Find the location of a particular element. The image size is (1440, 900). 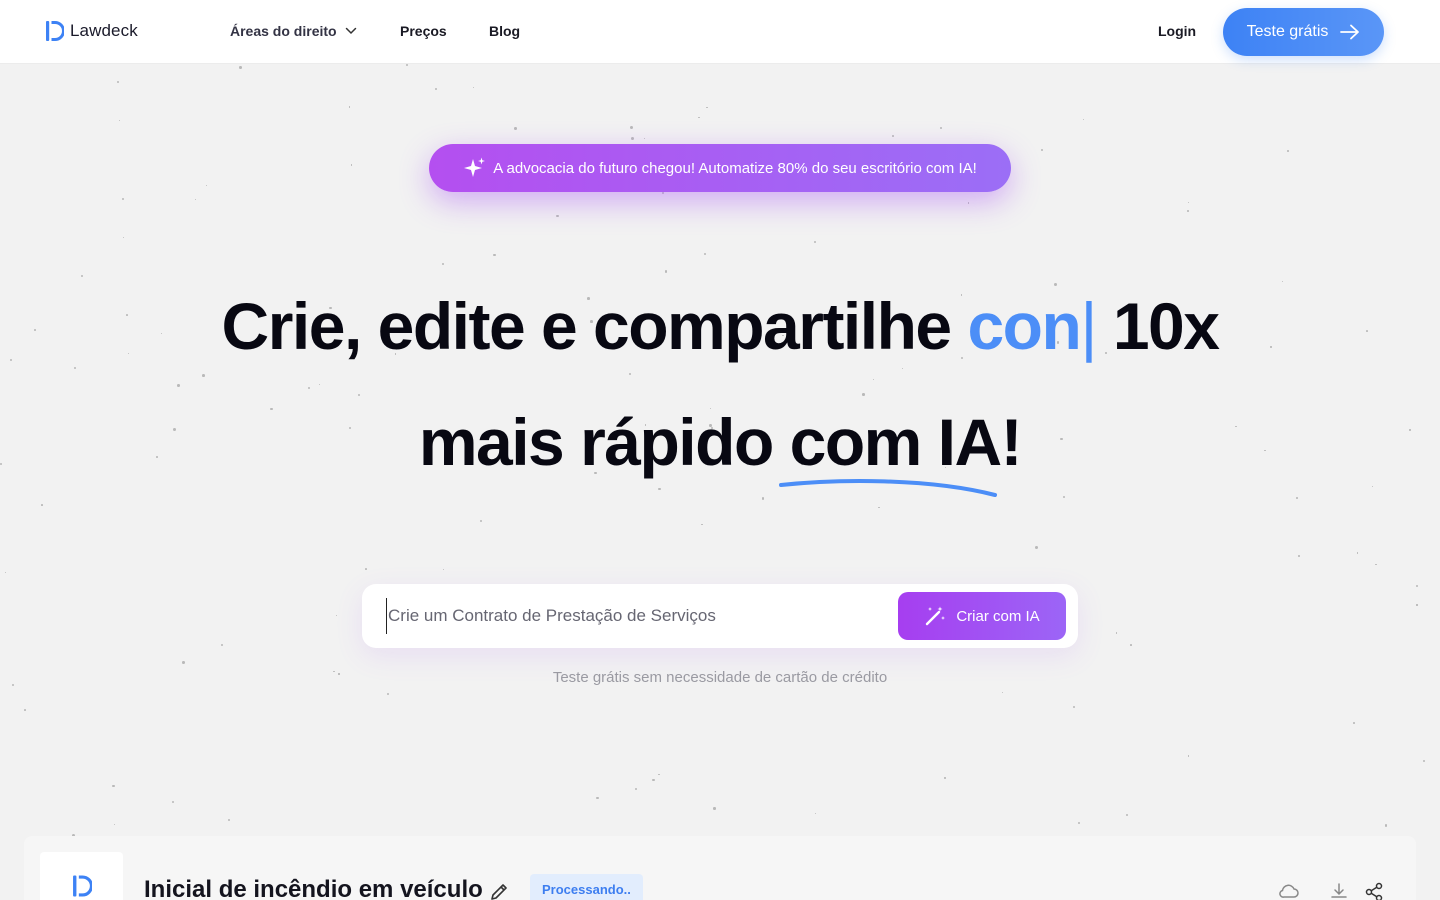

document-app-logo is located at coordinates (81, 876).